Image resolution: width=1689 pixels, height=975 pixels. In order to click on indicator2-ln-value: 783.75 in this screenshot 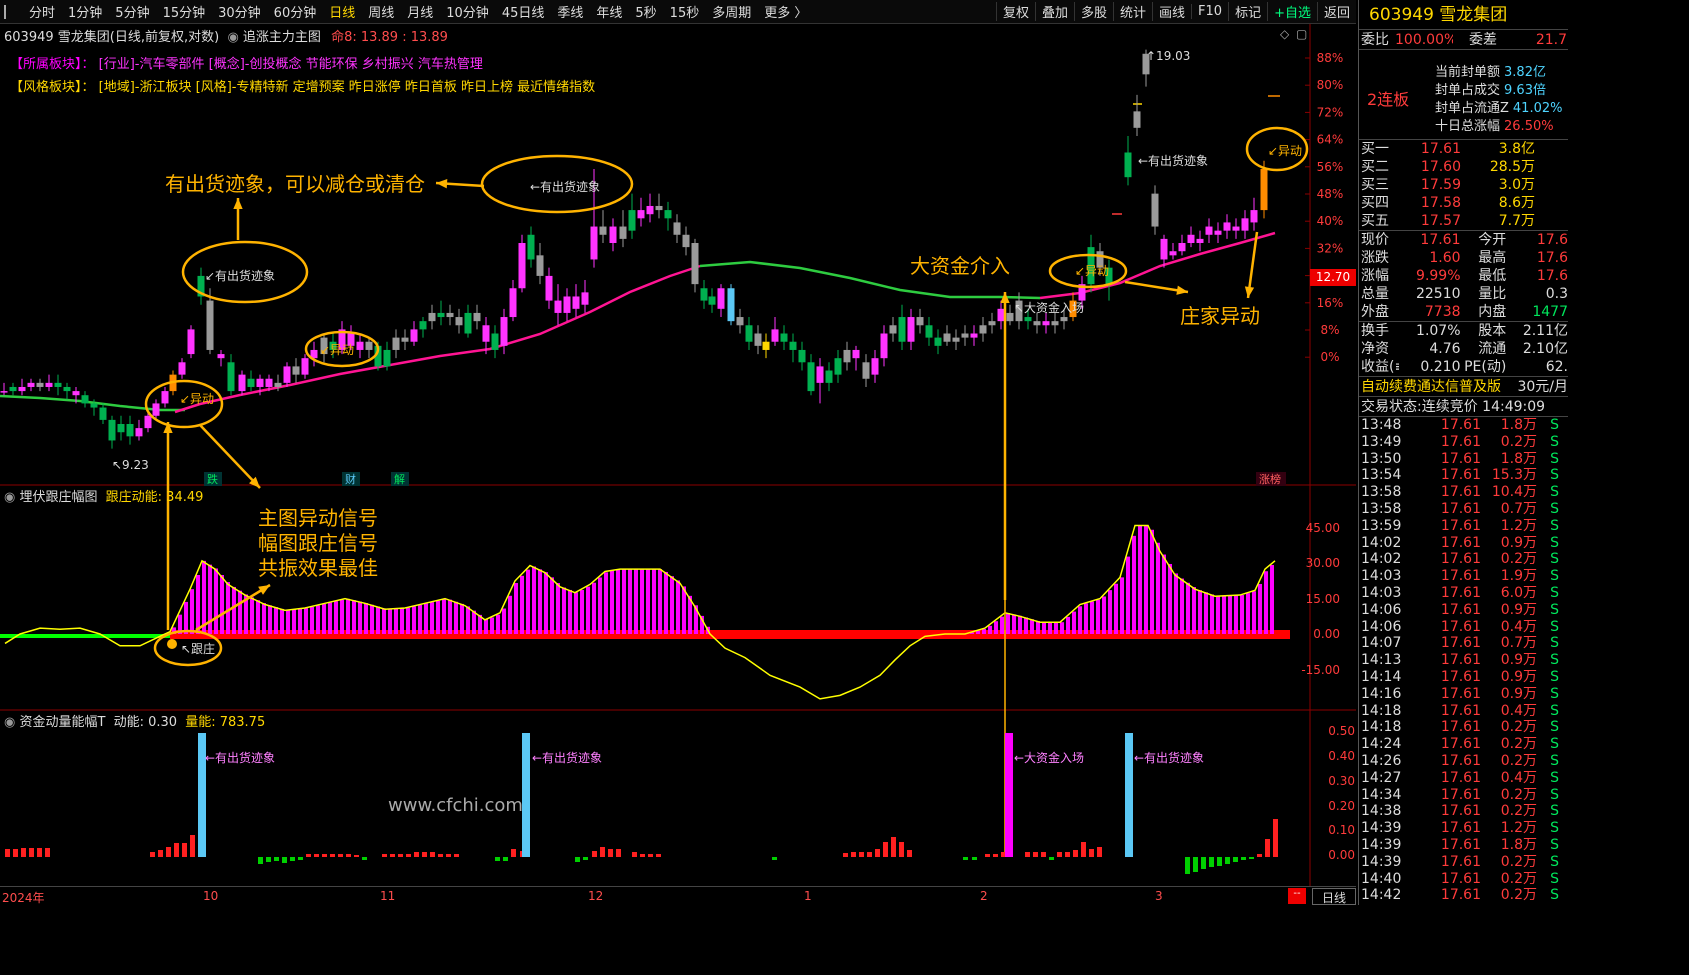, I will do `click(242, 722)`.